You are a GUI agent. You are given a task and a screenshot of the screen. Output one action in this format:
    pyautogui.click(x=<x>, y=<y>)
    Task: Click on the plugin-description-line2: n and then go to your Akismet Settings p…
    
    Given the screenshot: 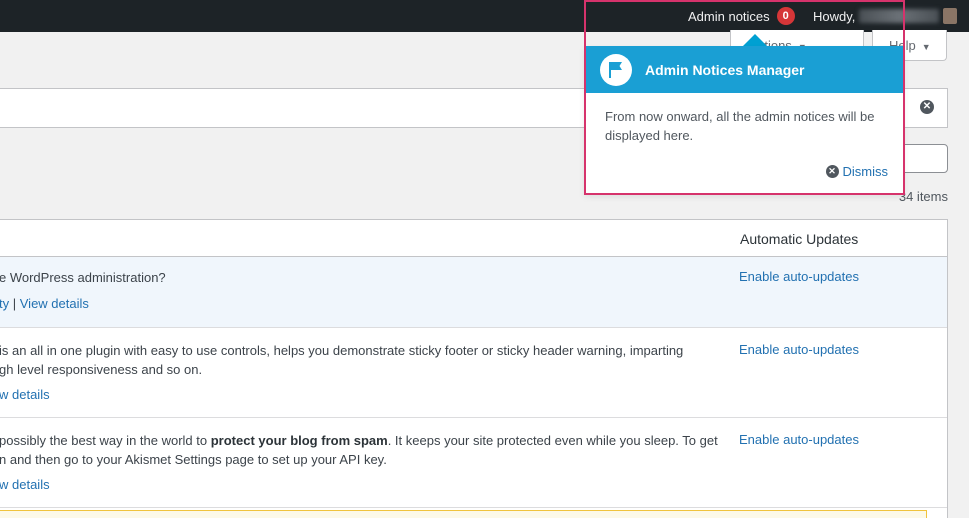 What is the action you would take?
    pyautogui.click(x=193, y=459)
    